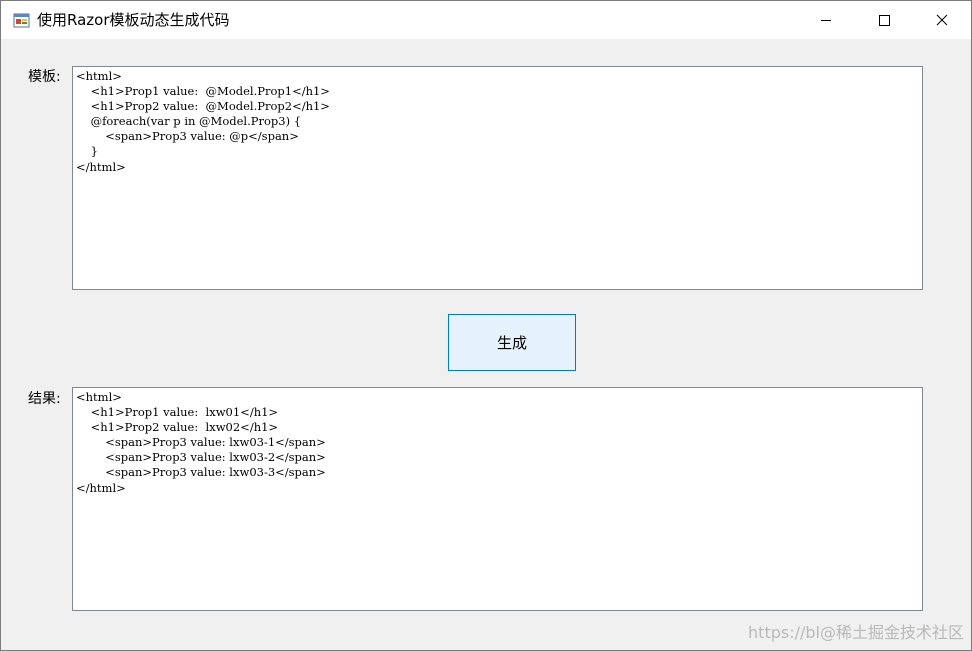  Describe the element at coordinates (21, 19) in the screenshot. I see `windows-form-icon` at that location.